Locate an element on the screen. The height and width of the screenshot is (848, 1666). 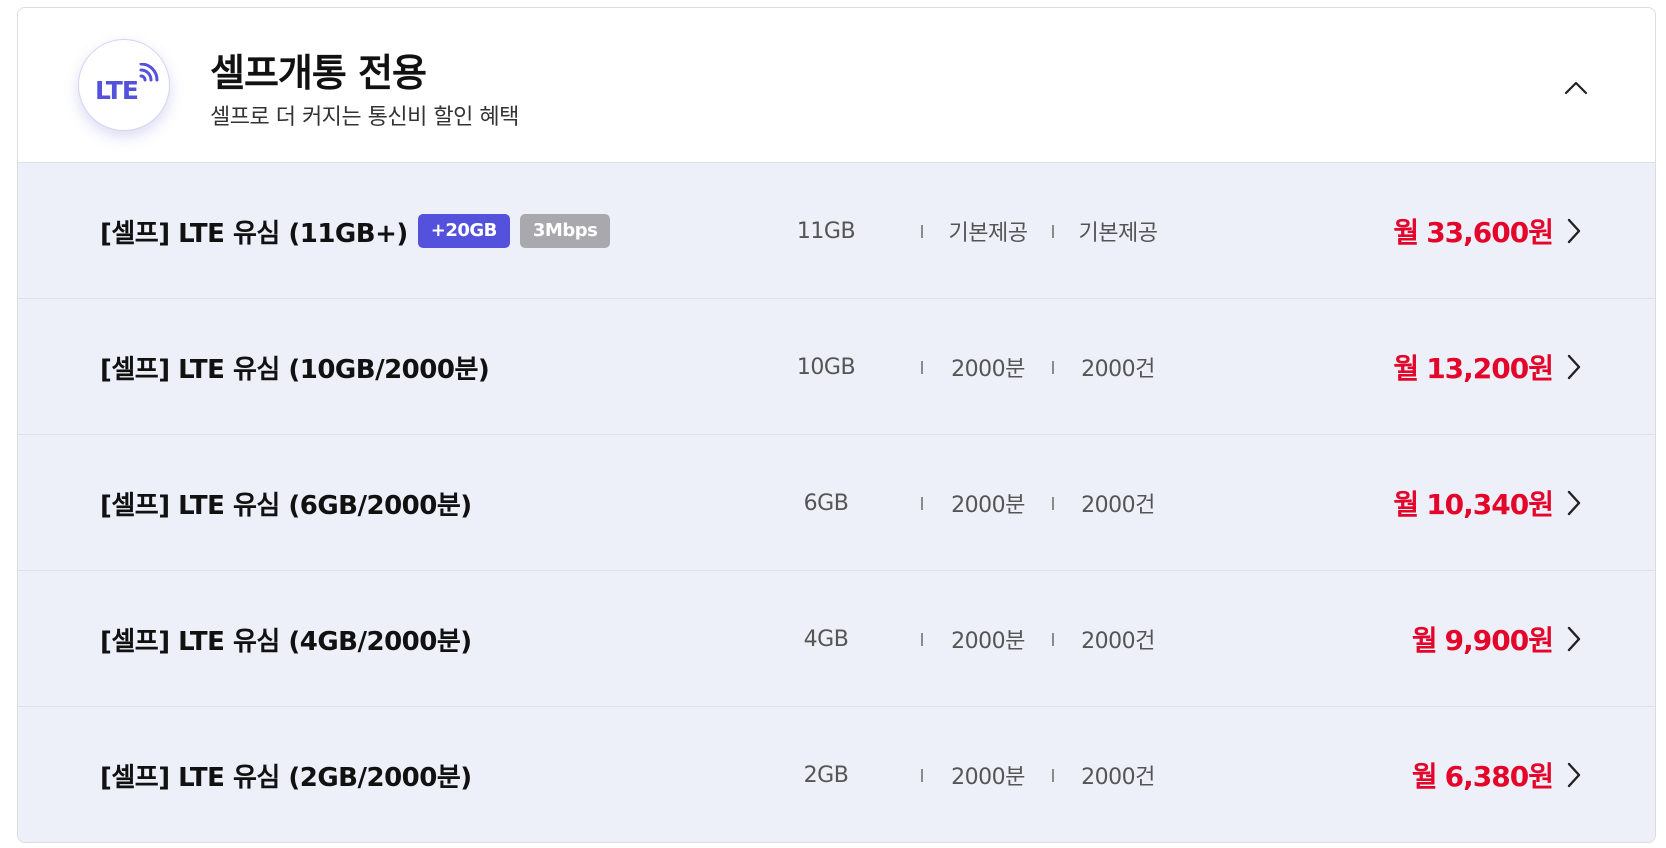
plan-name-wrap: [셀프] LTE 유심 (6GB/2000분) is located at coordinates (286, 503).